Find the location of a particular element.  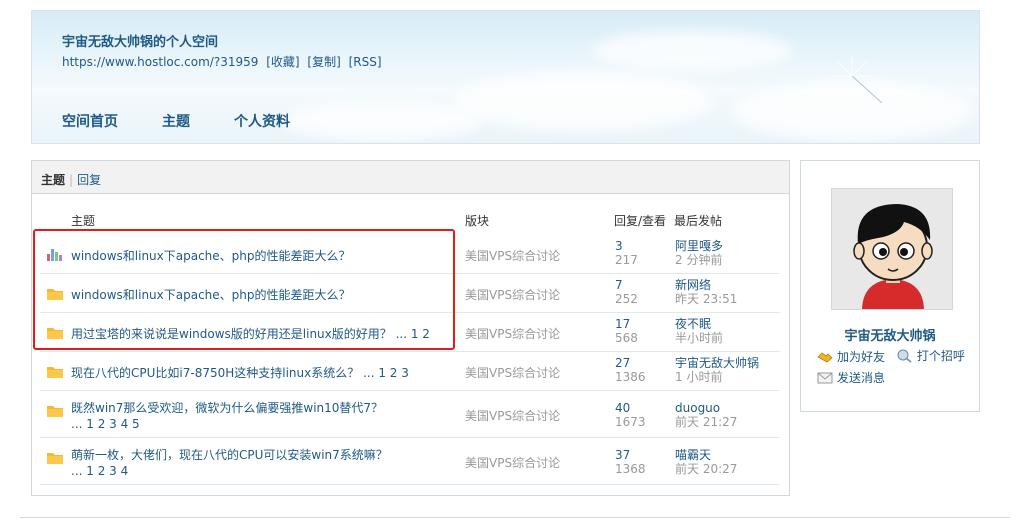

add-friend-link: 加为好友 is located at coordinates (851, 356).